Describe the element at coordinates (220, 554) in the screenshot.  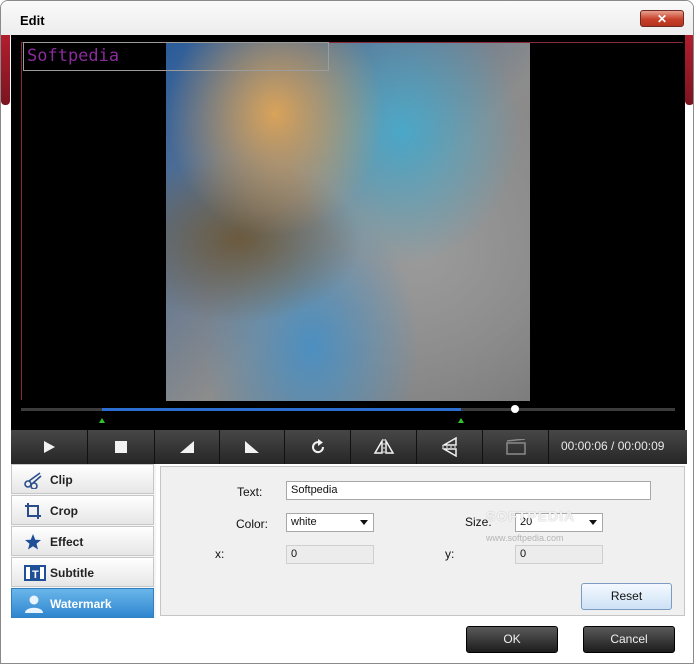
I see `x-label: x:` at that location.